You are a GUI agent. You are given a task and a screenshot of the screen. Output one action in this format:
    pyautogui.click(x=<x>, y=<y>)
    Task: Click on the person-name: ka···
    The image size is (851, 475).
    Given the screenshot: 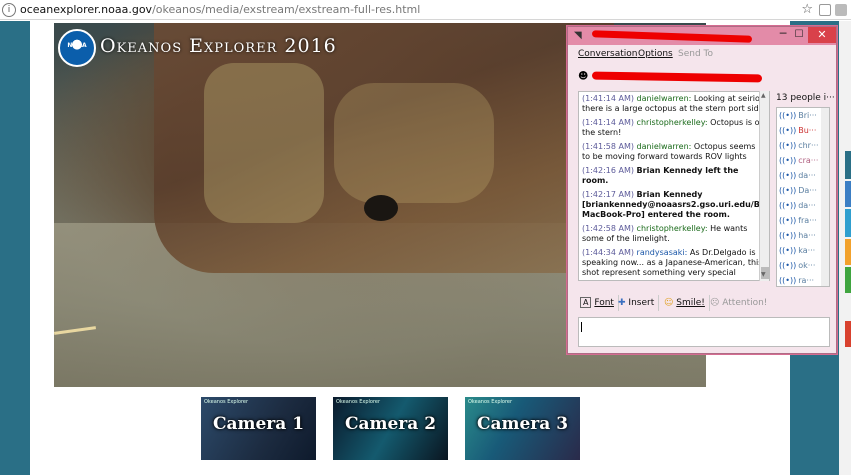 What is the action you would take?
    pyautogui.click(x=807, y=250)
    